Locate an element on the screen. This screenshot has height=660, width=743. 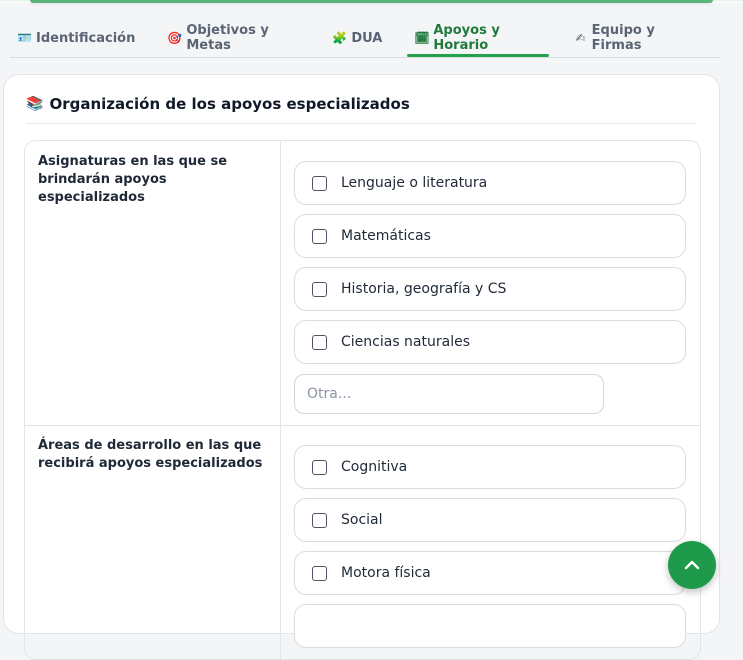
top-header-edge is located at coordinates (371, 1).